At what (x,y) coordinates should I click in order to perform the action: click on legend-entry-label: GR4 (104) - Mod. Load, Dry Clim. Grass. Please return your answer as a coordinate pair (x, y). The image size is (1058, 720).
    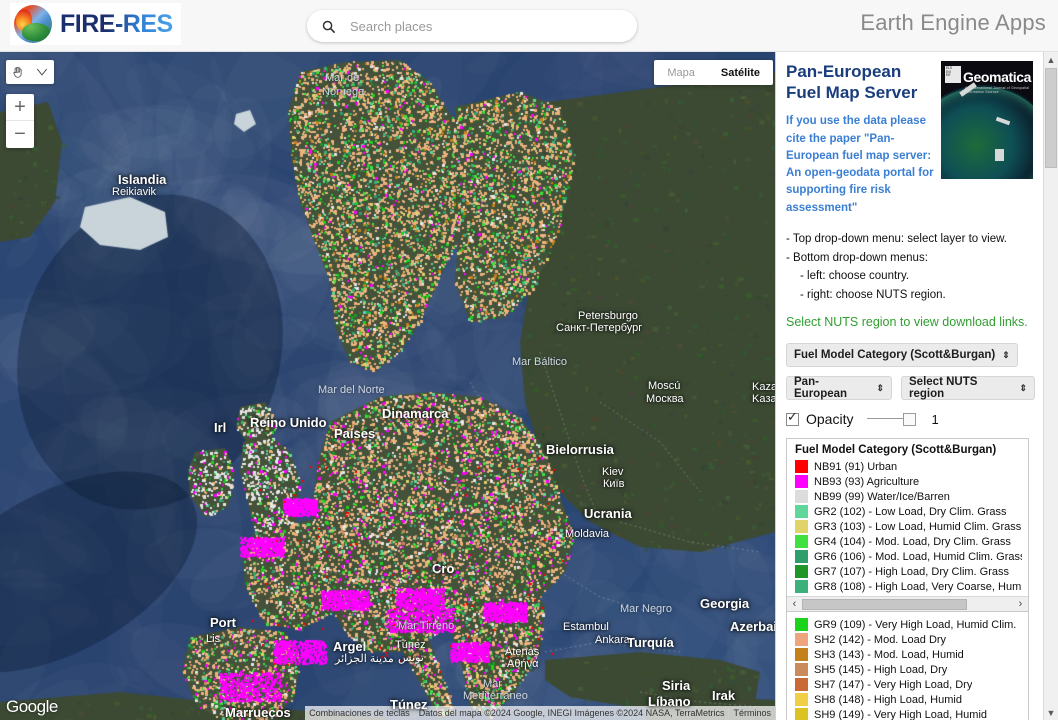
    Looking at the image, I should click on (912, 541).